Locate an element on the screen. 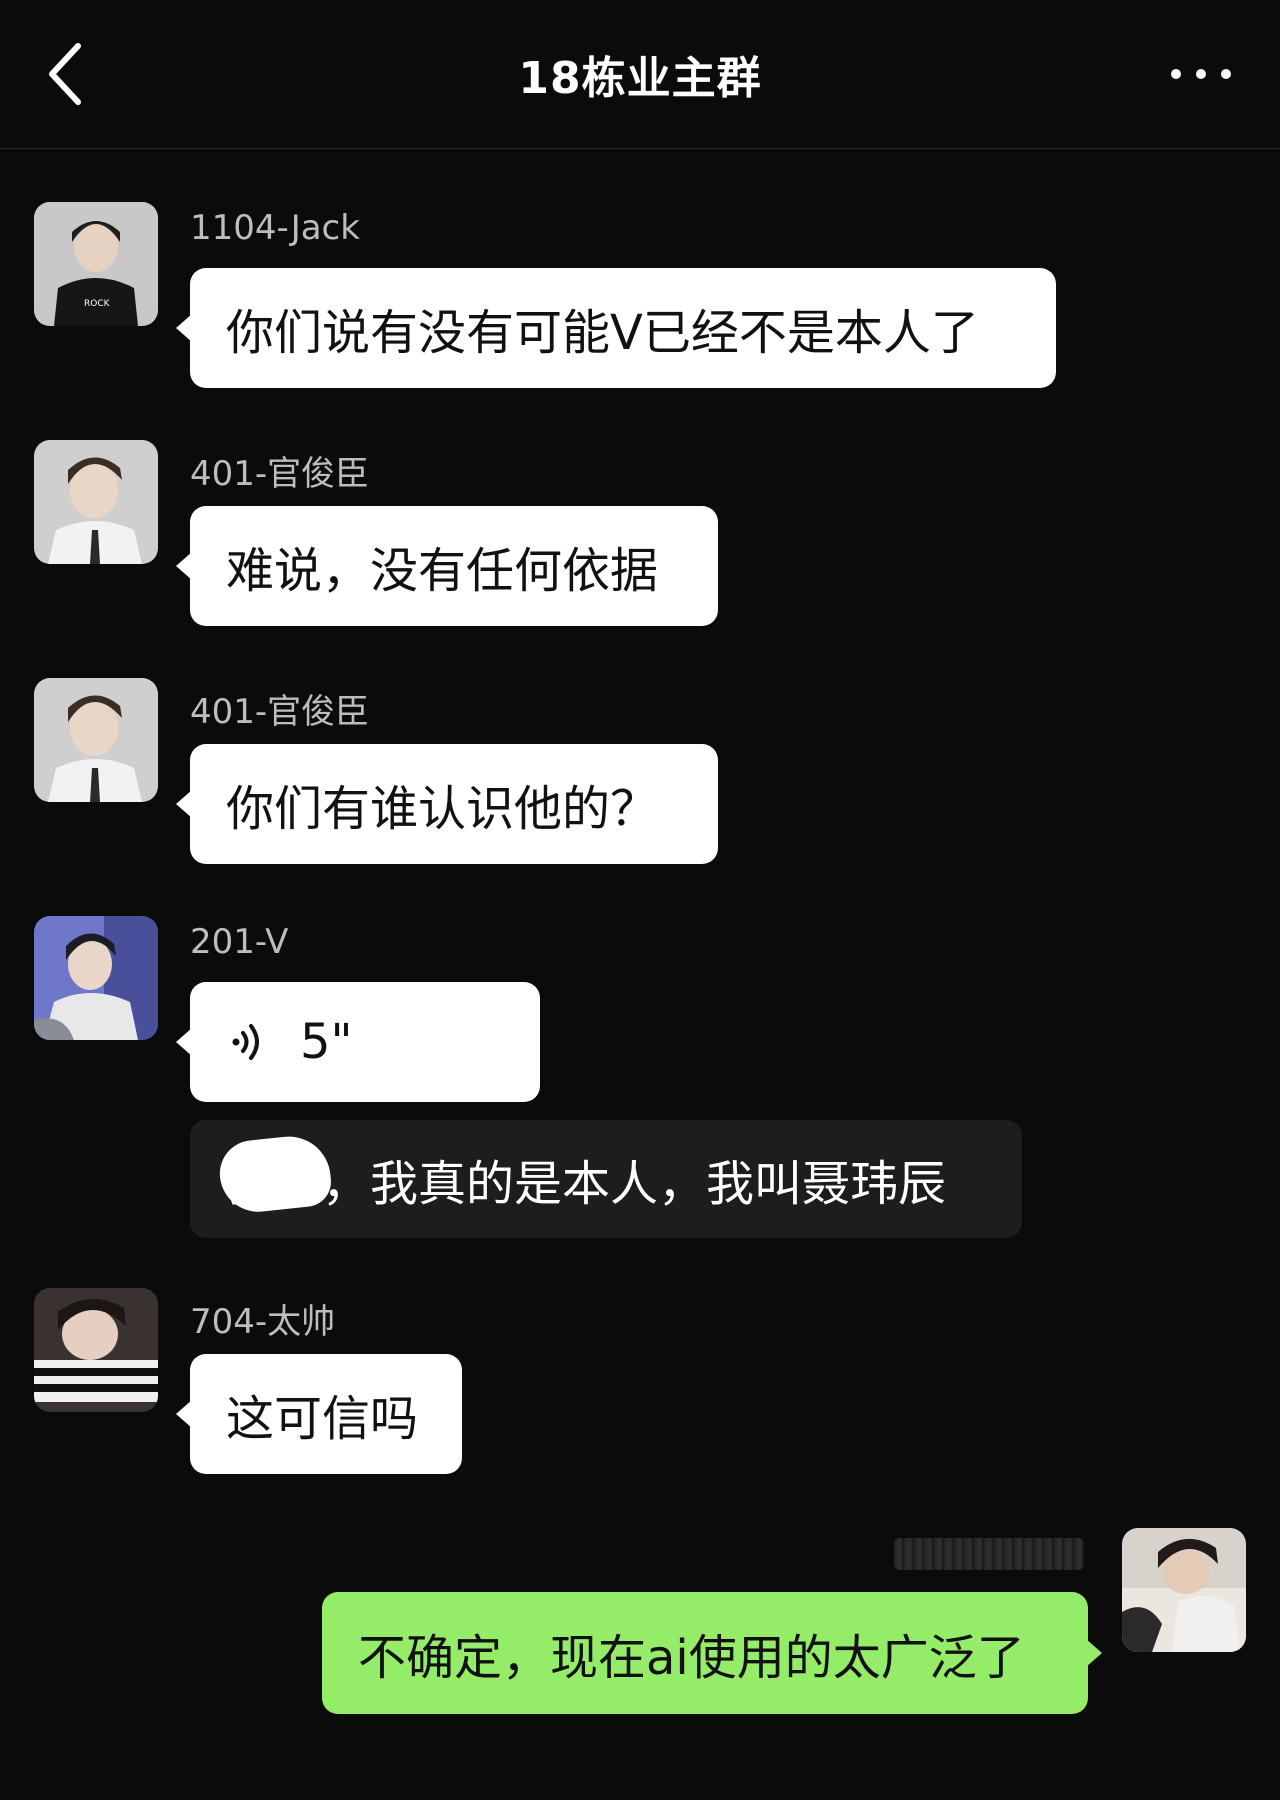 This screenshot has width=1280, height=1800. voice-duration: 5" is located at coordinates (326, 1042).